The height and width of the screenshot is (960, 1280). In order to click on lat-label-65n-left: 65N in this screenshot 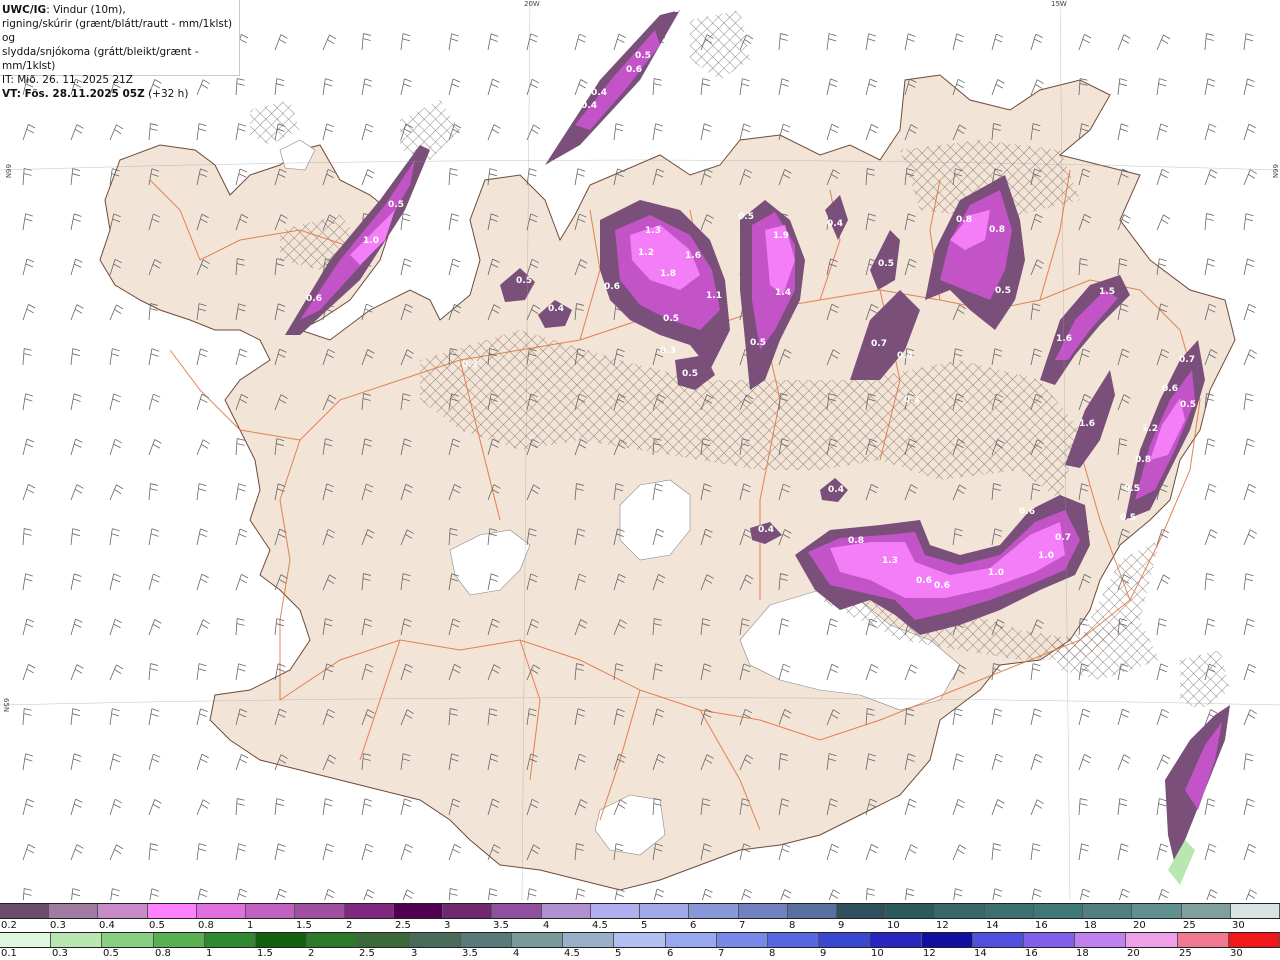, I will do `click(6, 705)`.